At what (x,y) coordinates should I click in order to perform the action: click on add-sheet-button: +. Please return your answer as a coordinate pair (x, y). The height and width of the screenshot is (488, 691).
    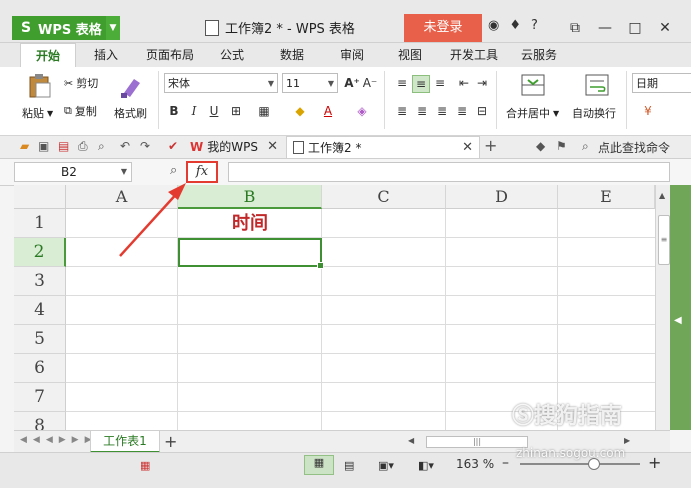
    Looking at the image, I should click on (170, 442).